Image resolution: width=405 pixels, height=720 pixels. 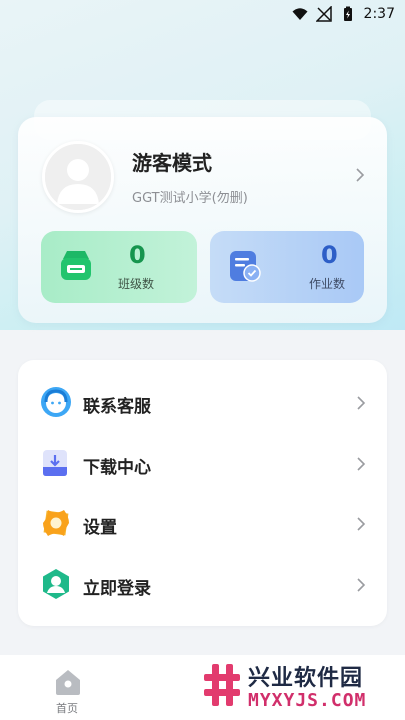 I want to click on menu-item-settings: 设置, so click(x=202, y=524).